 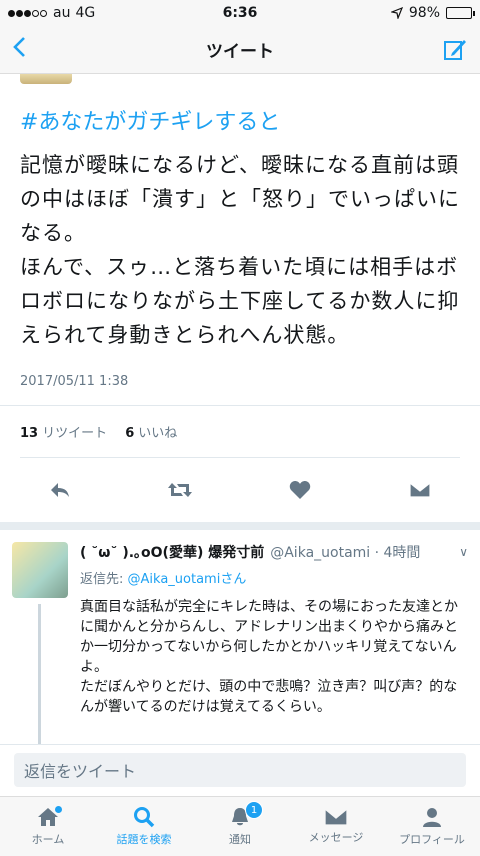 I want to click on compose-icon, so click(x=455, y=49).